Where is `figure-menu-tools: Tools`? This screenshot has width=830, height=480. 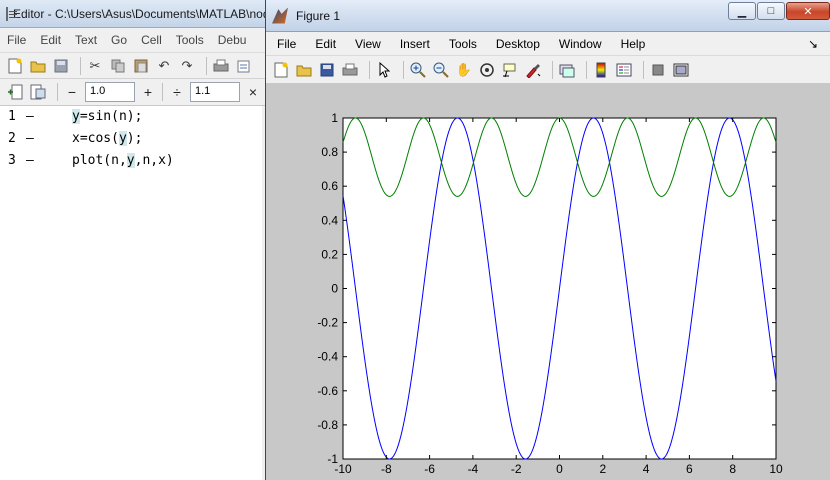 figure-menu-tools: Tools is located at coordinates (461, 44).